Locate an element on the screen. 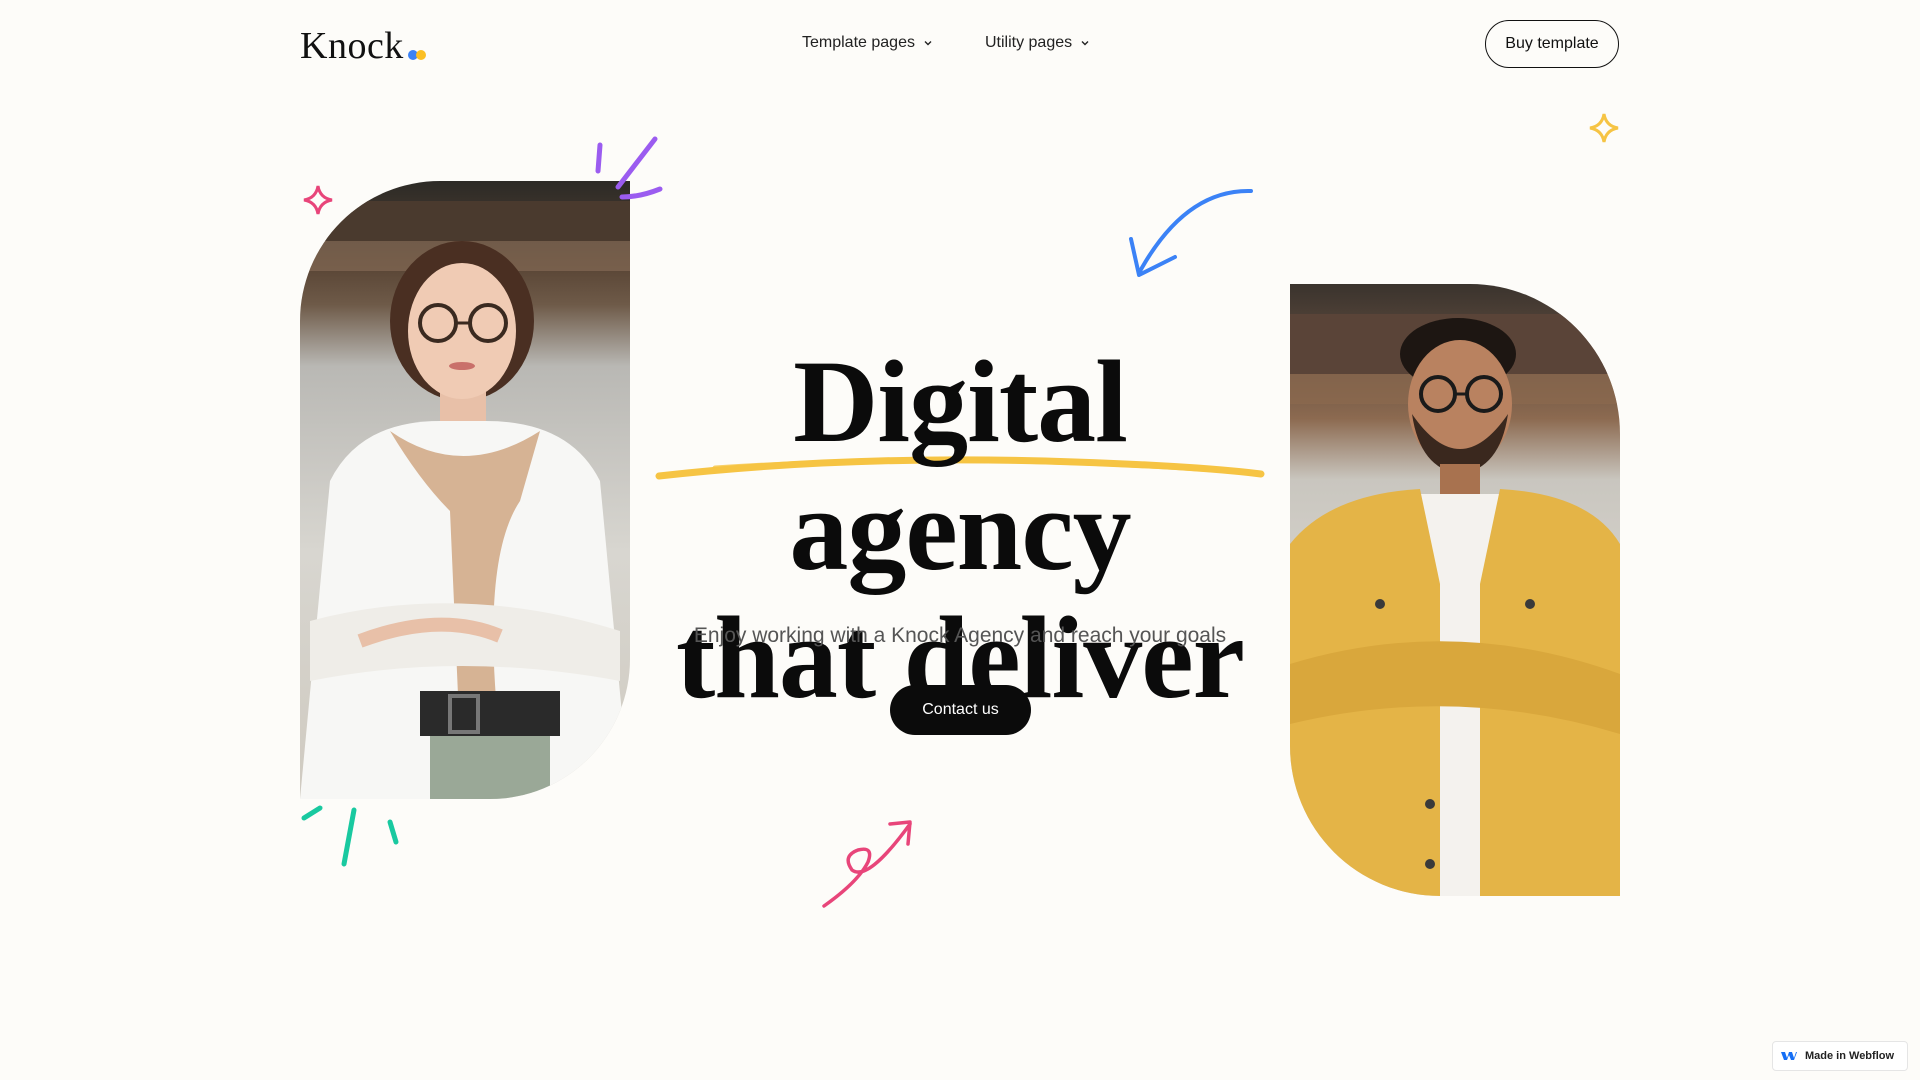 Image resolution: width=1920 pixels, height=1080 pixels. badge-label: Made in Webflow is located at coordinates (1850, 1056).